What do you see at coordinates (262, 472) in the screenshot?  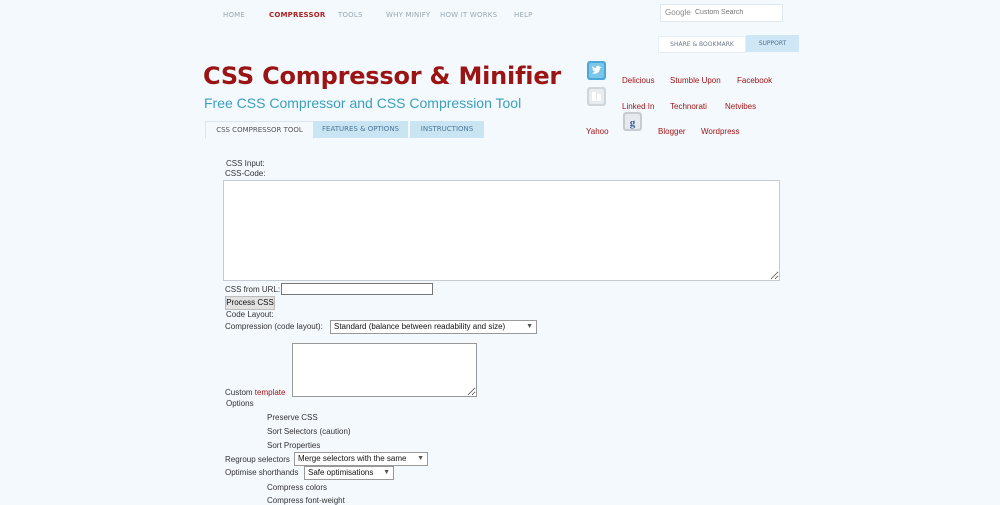 I see `optimise-shorthands-label: Optimise shorthands` at bounding box center [262, 472].